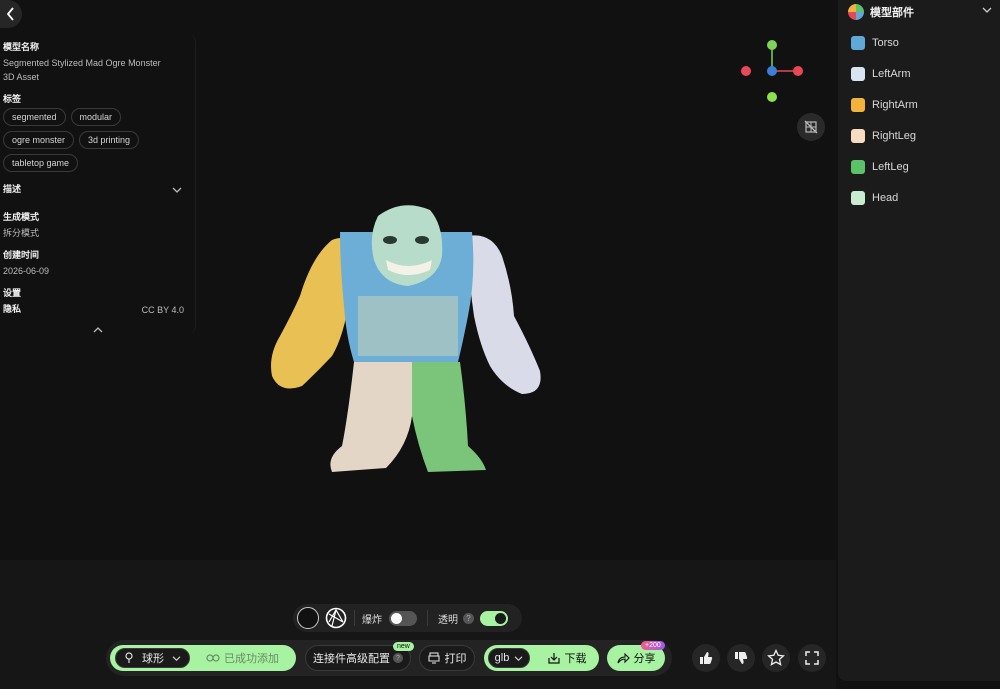  Describe the element at coordinates (623, 657) in the screenshot. I see `share-icon` at that location.